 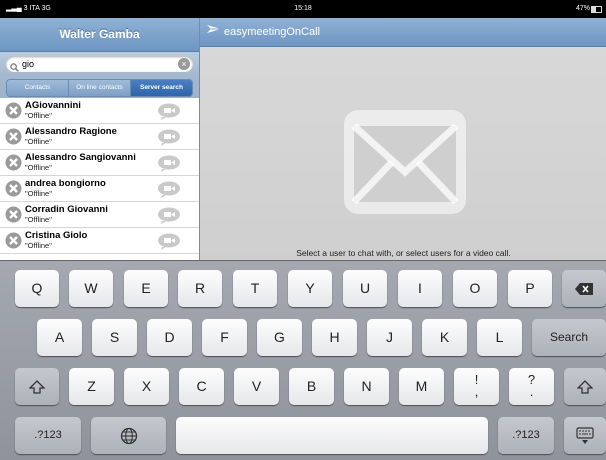 What do you see at coordinates (161, 88) in the screenshot?
I see `tab-server-search: Server search` at bounding box center [161, 88].